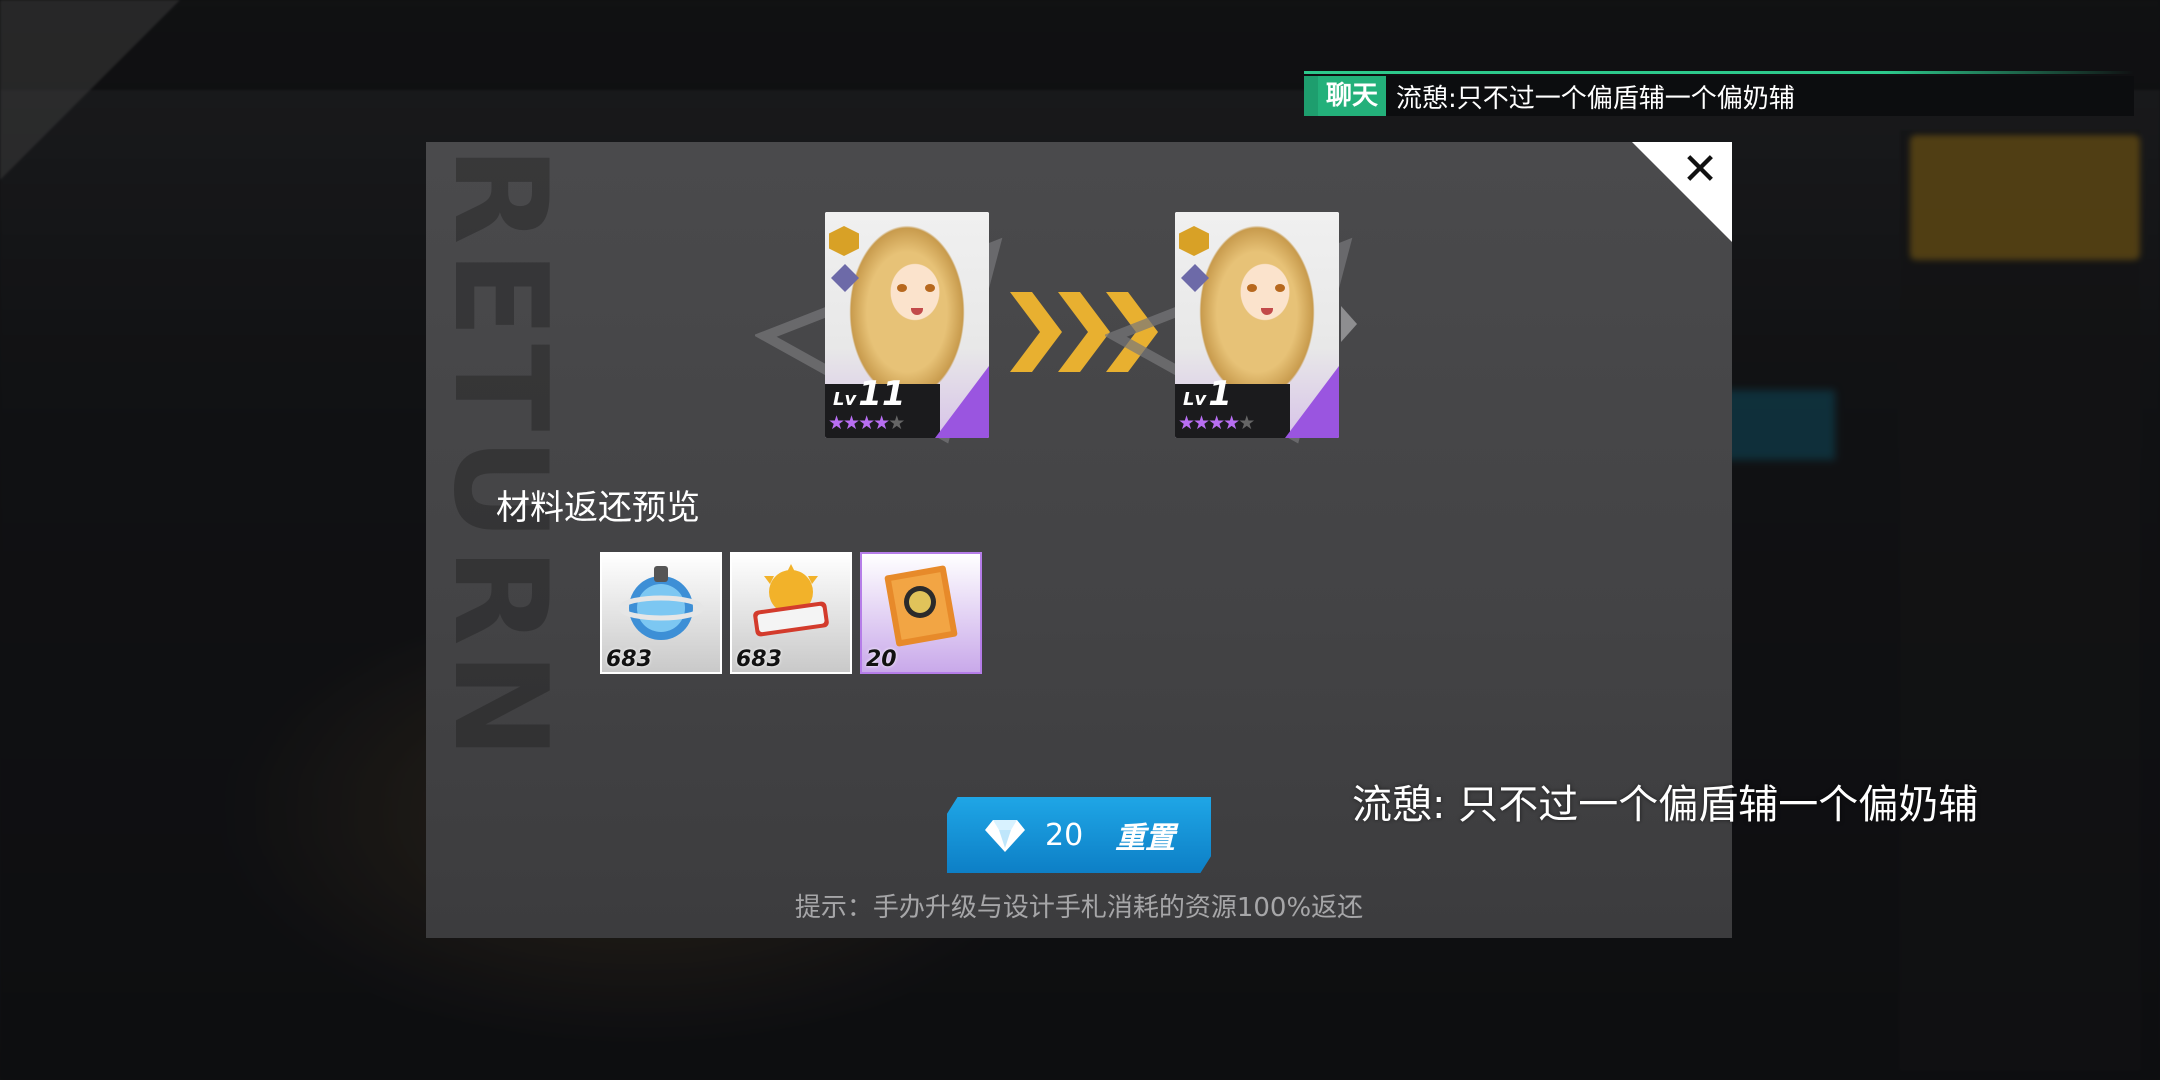 The height and width of the screenshot is (1080, 2160). I want to click on card-level: Lv1, so click(1207, 394).